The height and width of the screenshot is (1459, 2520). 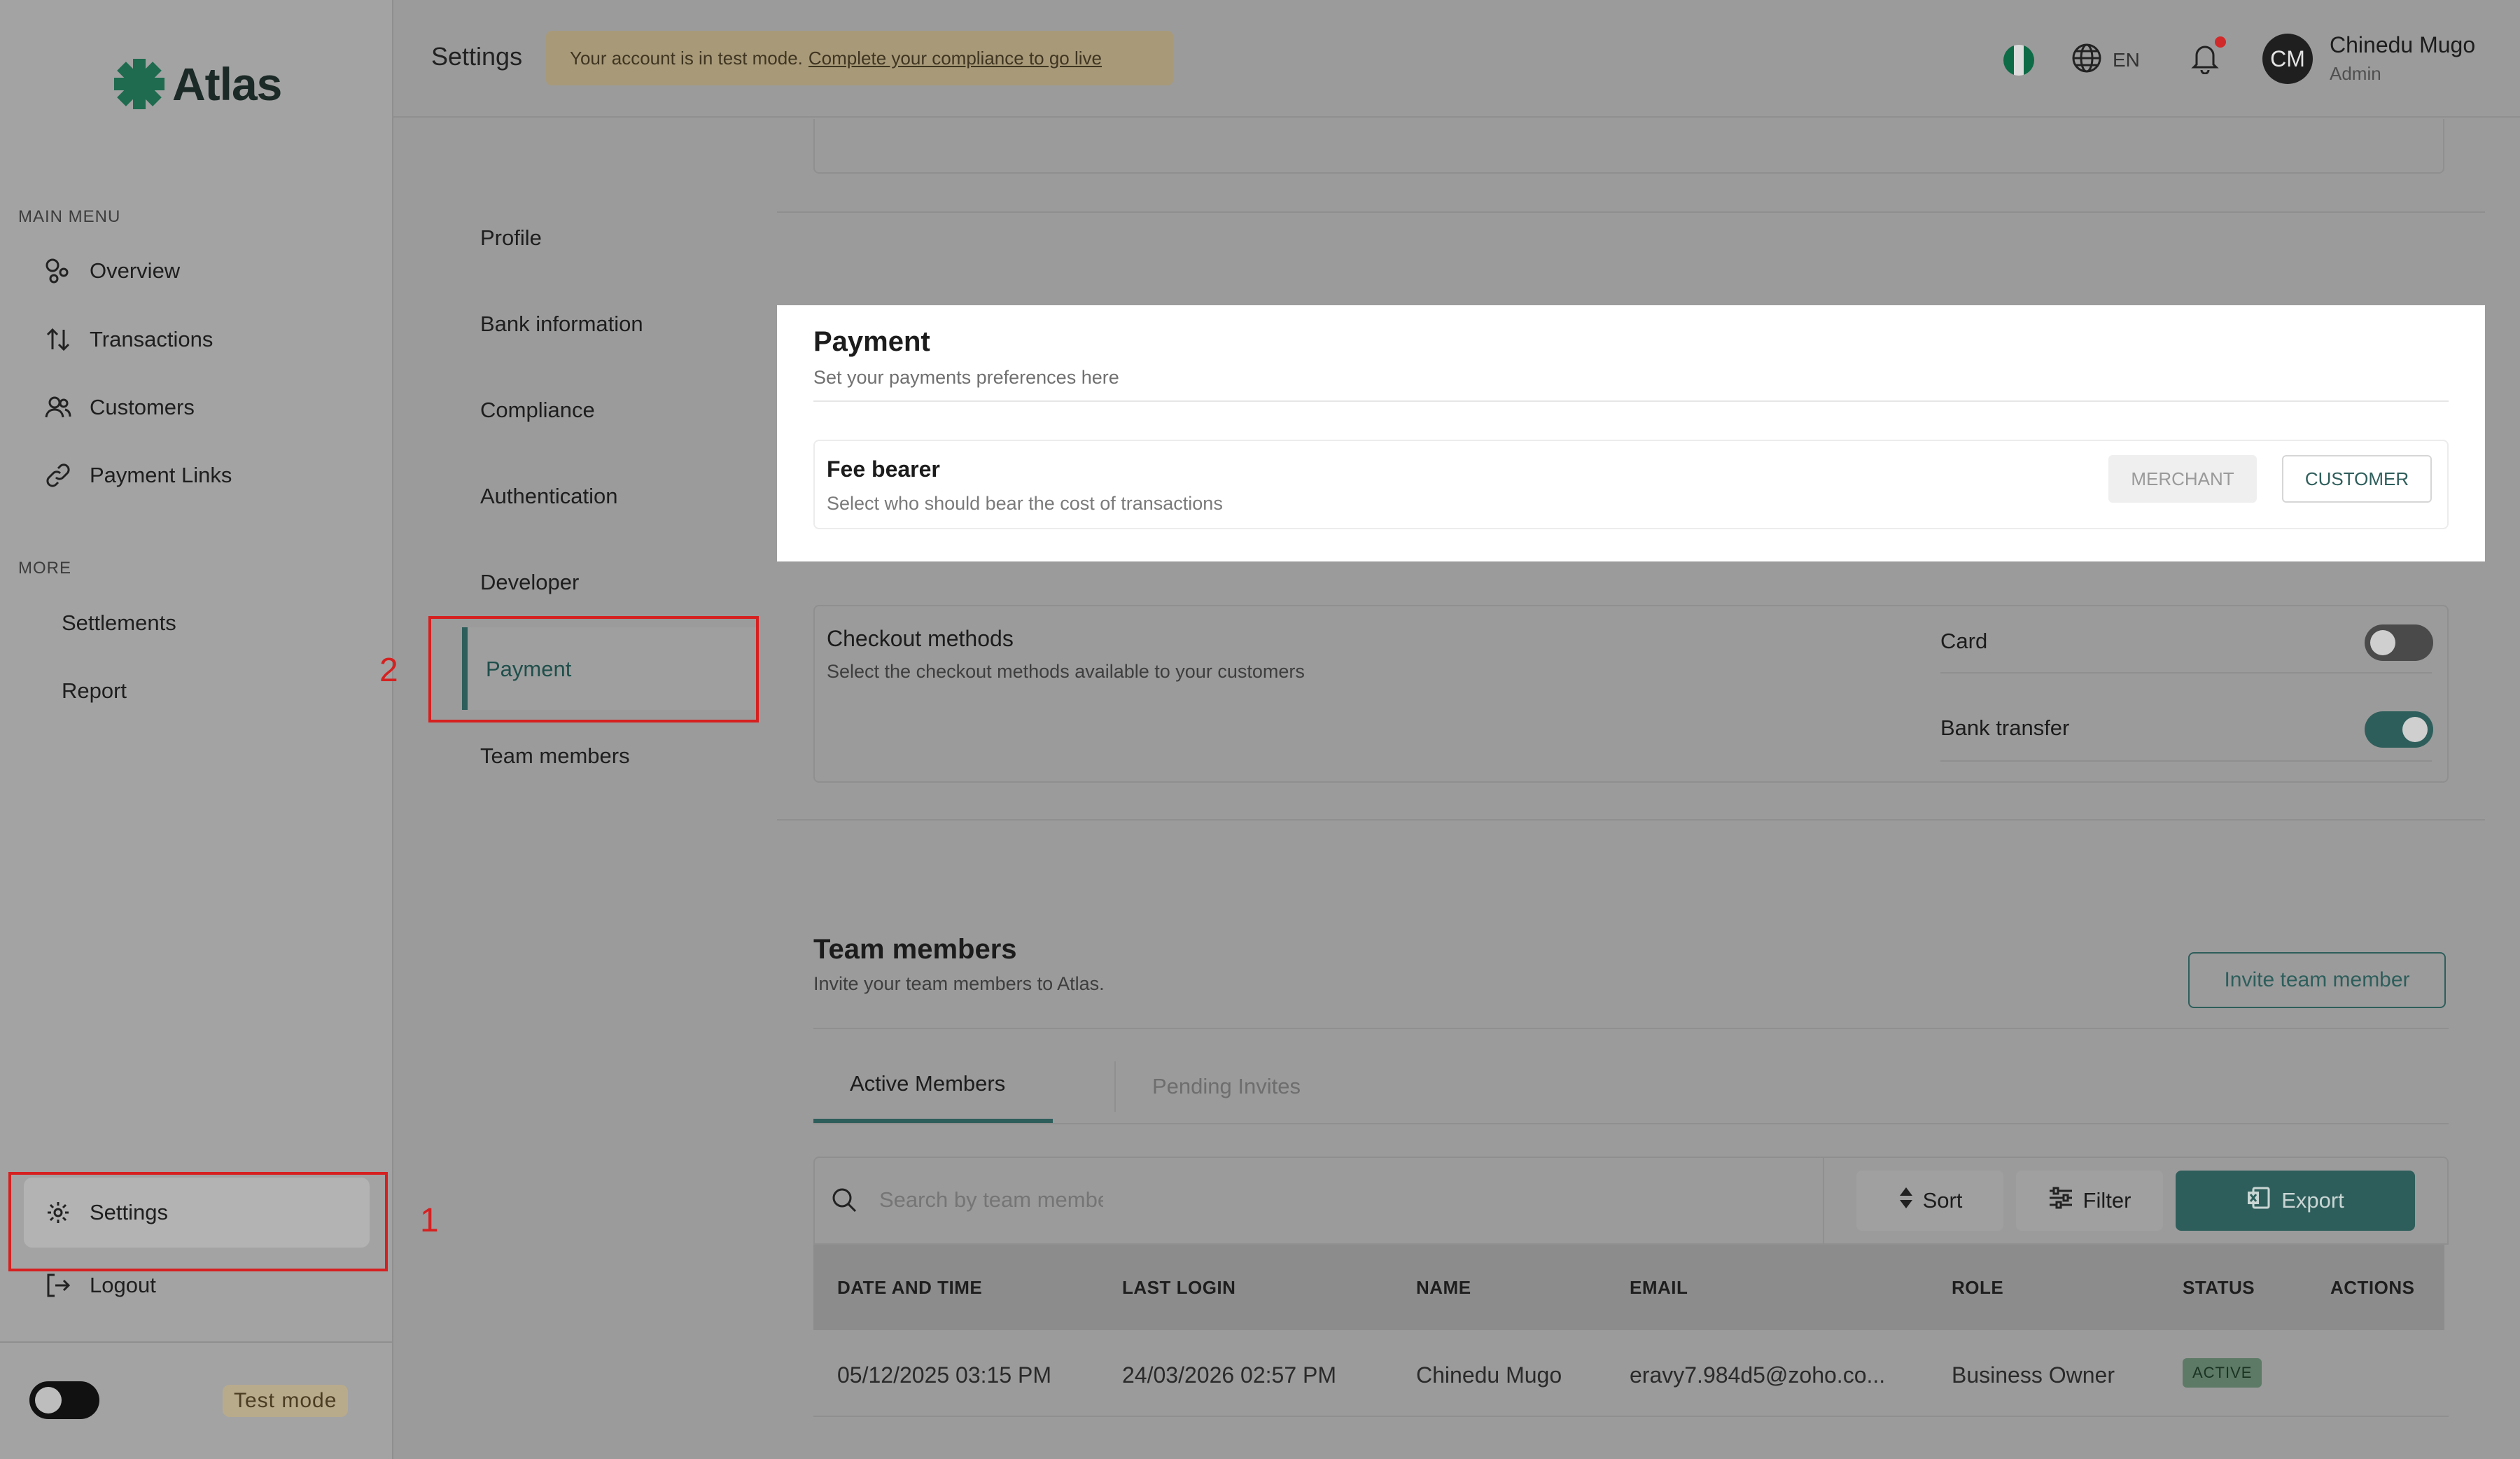 I want to click on submenu-authentication: Authentication, so click(x=548, y=496).